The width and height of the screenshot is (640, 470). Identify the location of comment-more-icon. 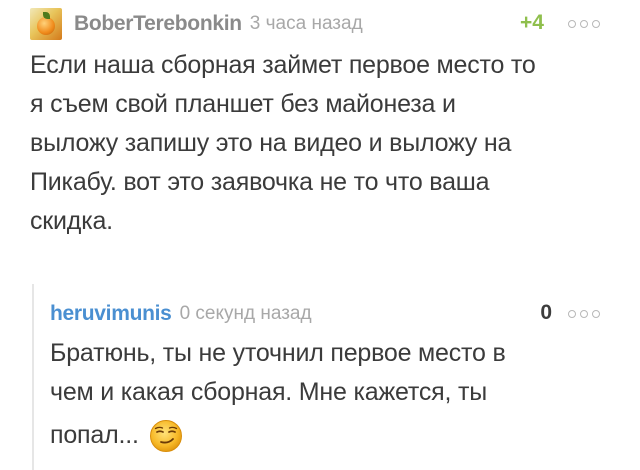
(584, 24).